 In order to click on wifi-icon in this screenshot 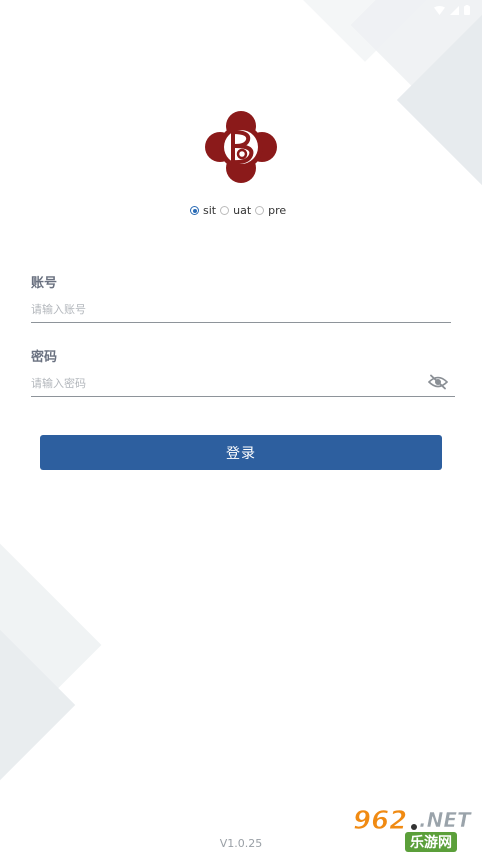, I will do `click(439, 10)`.